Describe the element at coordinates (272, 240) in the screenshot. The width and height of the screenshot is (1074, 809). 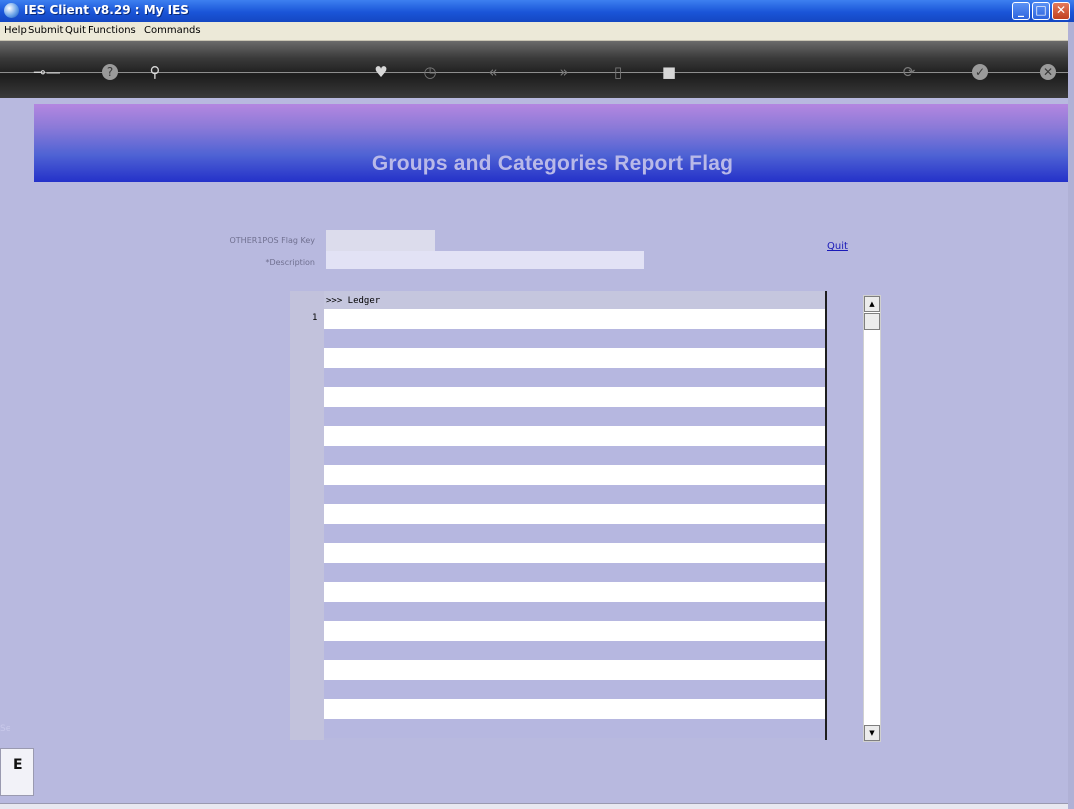
I see `flag-key-label: OTHER1POS Flag Key` at that location.